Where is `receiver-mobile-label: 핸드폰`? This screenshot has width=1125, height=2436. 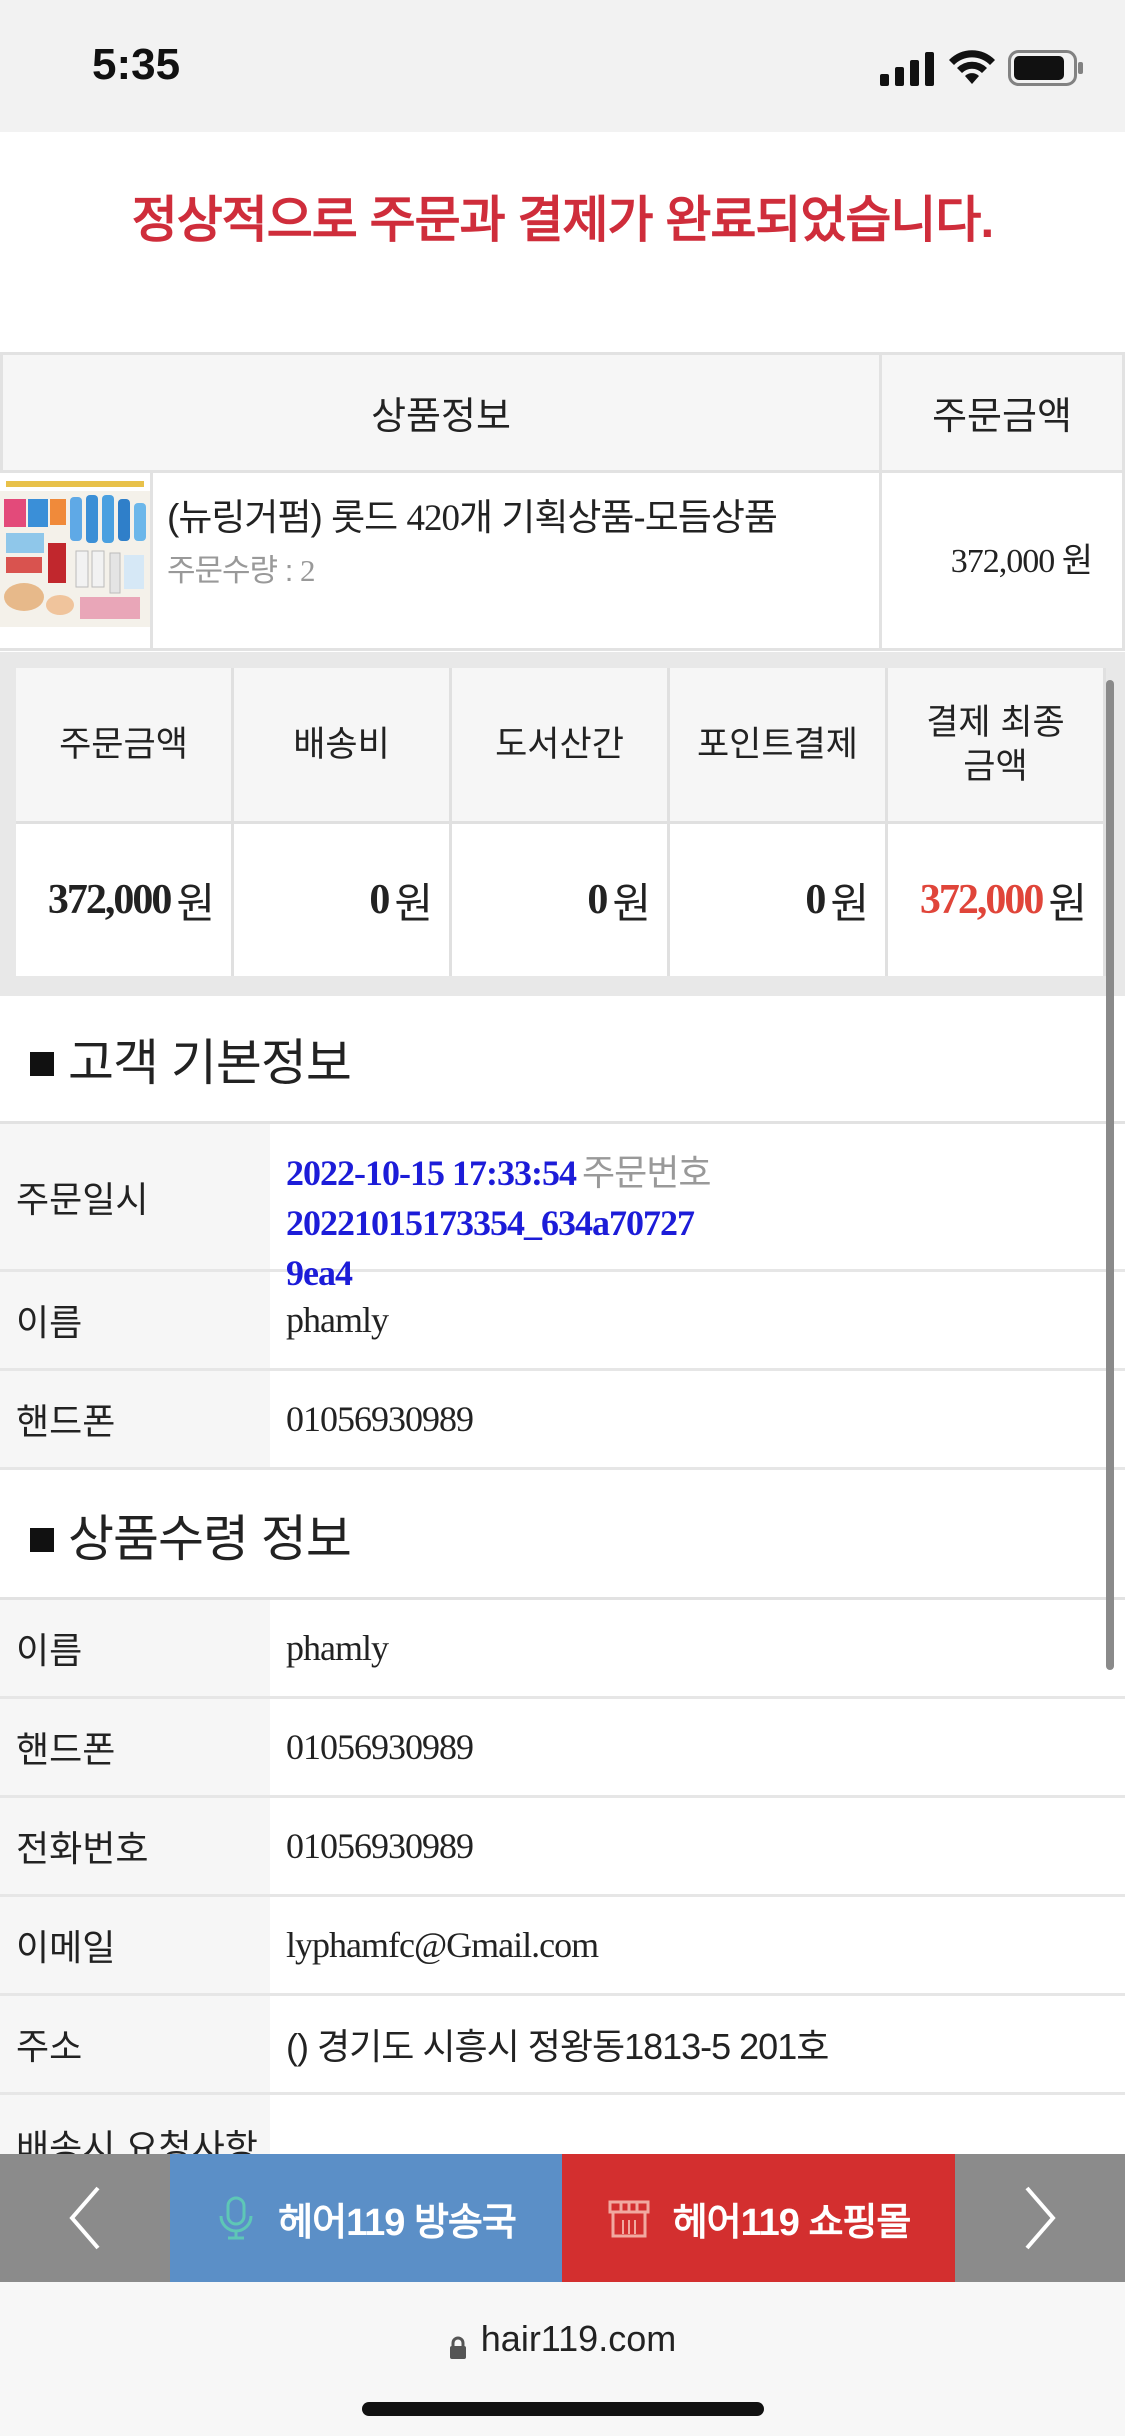
receiver-mobile-label: 핸드폰 is located at coordinates (135, 1747).